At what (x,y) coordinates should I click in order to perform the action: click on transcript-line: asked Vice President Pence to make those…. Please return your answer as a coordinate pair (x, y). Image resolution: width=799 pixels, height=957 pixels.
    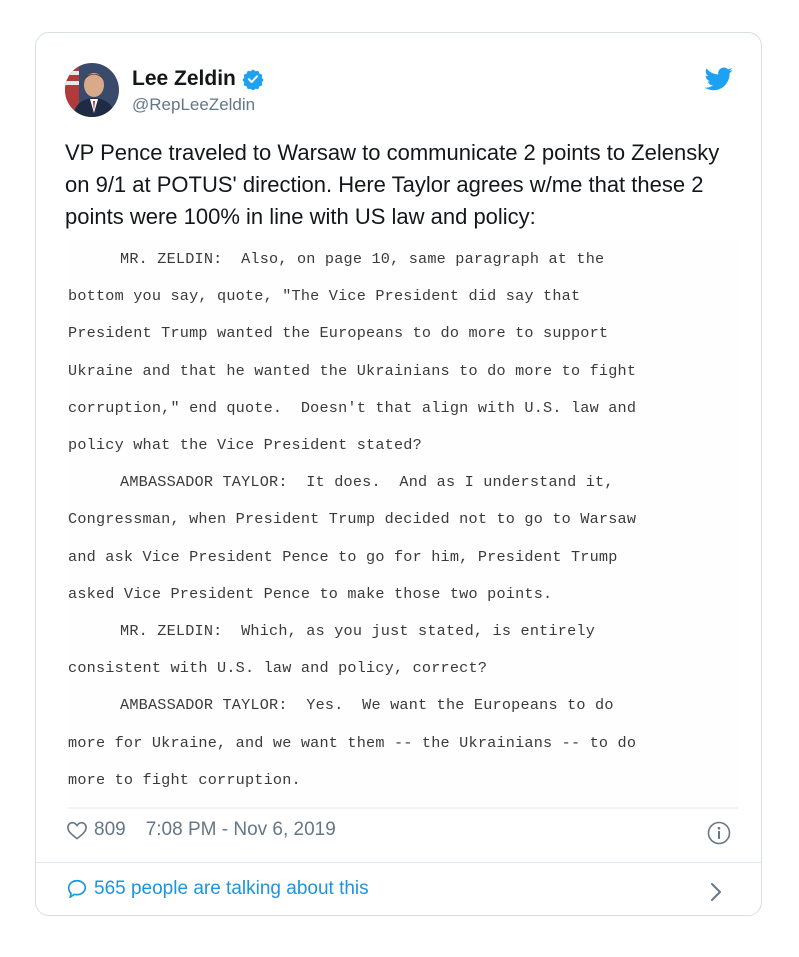
    Looking at the image, I should click on (310, 593).